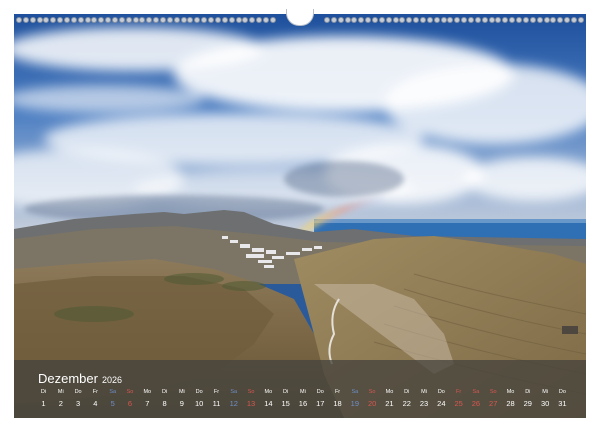 The image size is (600, 432). I want to click on day-cell: Di 22, so click(406, 398).